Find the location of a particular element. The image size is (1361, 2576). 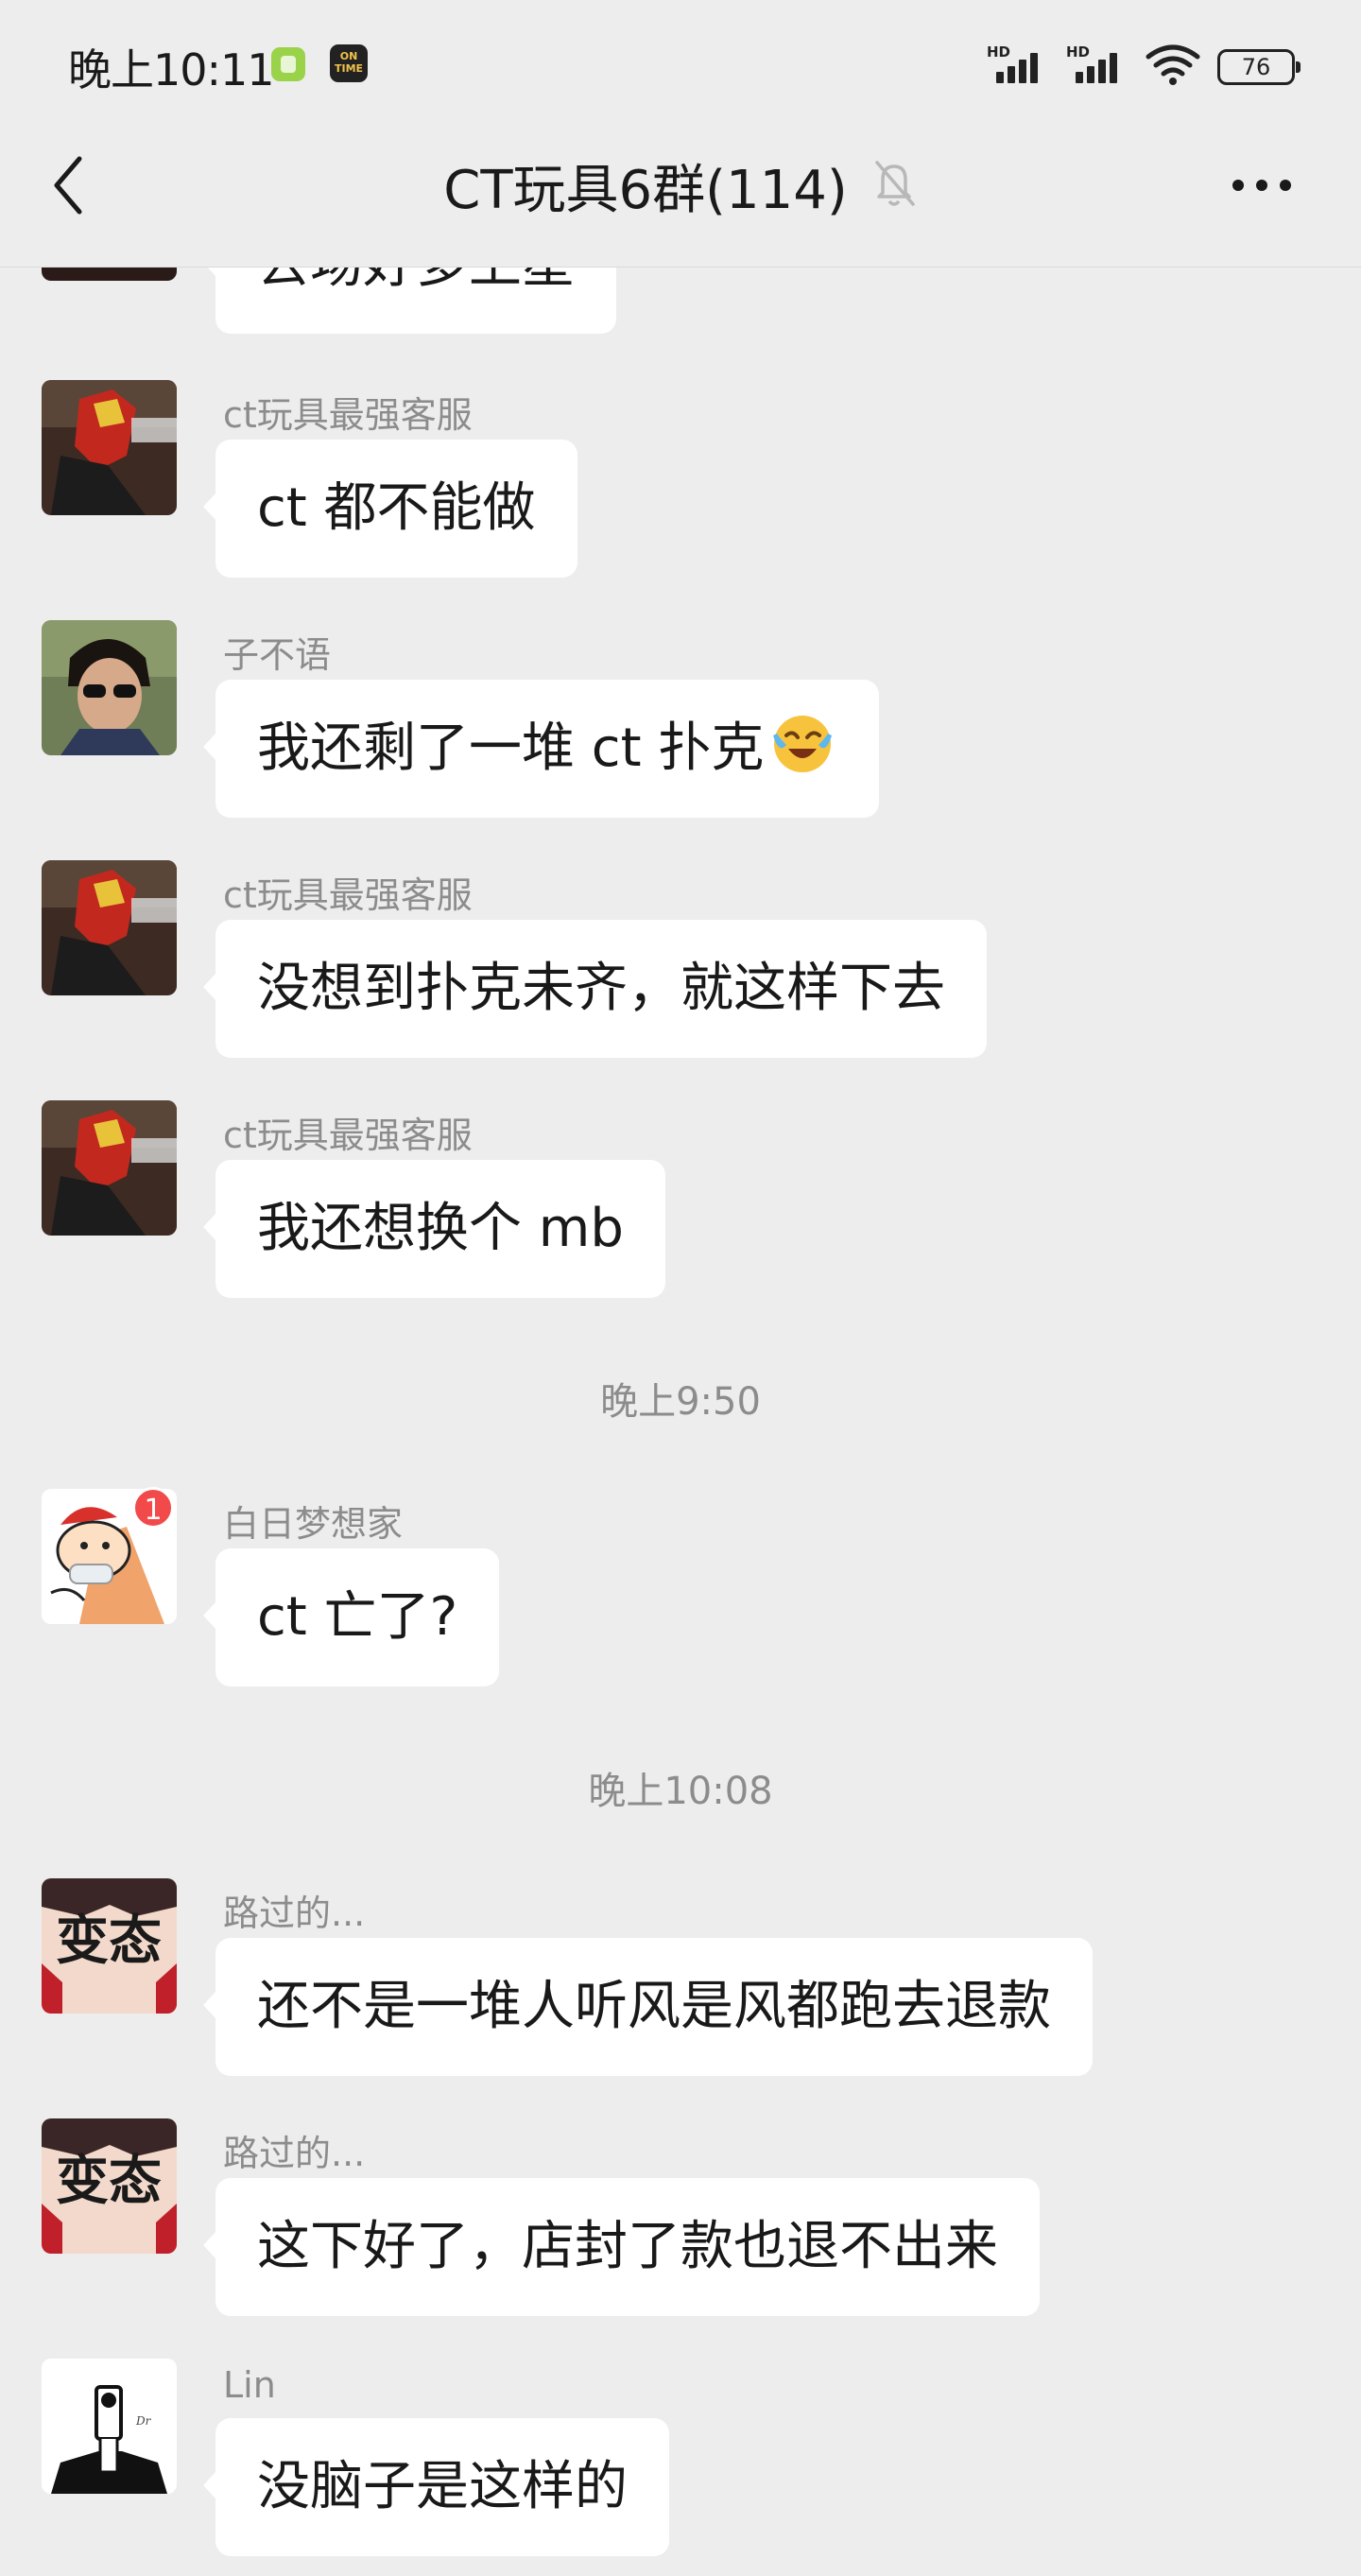

message-bubble: 我还想换个 mb is located at coordinates (434, 1229).